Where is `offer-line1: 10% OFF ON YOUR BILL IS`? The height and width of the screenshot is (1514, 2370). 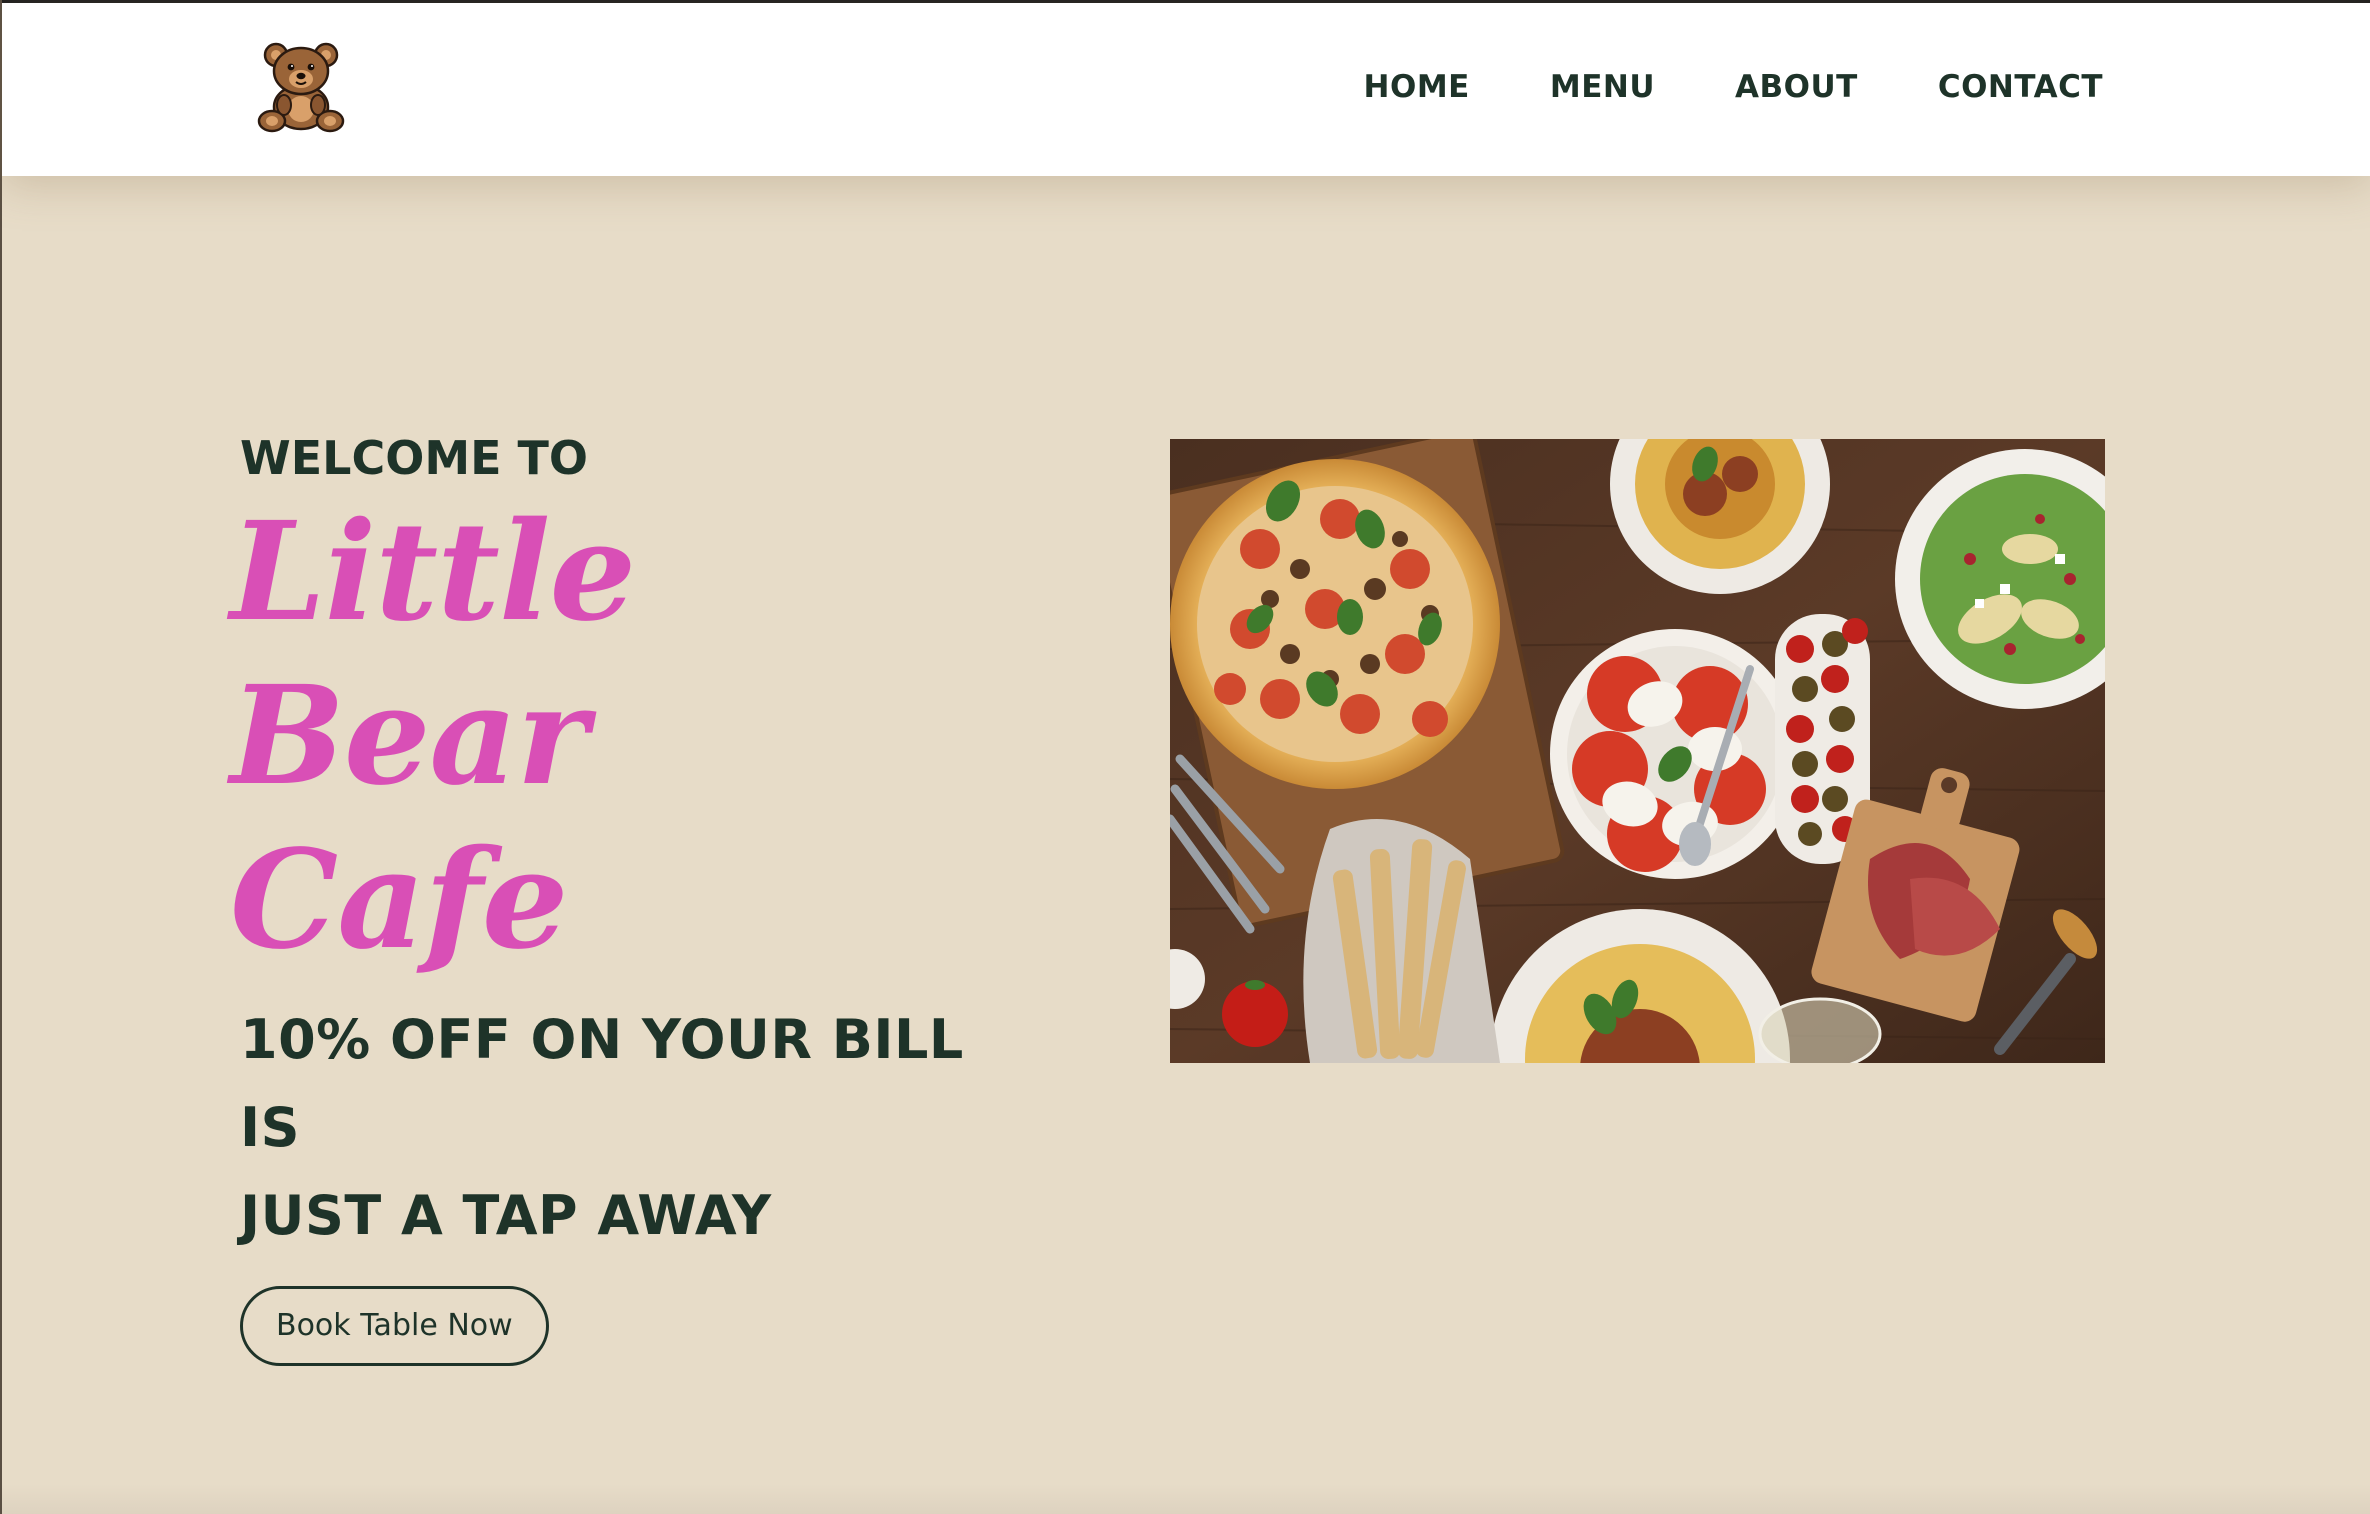
offer-line1: 10% OFF ON YOUR BILL IS is located at coordinates (602, 1083).